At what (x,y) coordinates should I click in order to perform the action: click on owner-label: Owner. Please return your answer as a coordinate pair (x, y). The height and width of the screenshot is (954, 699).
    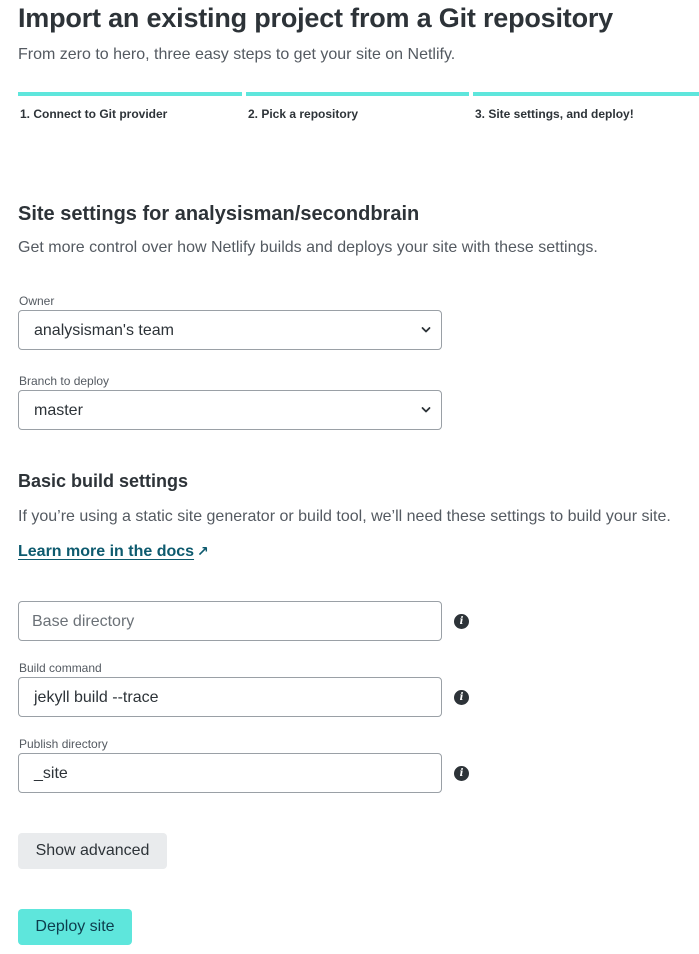
    Looking at the image, I should click on (37, 301).